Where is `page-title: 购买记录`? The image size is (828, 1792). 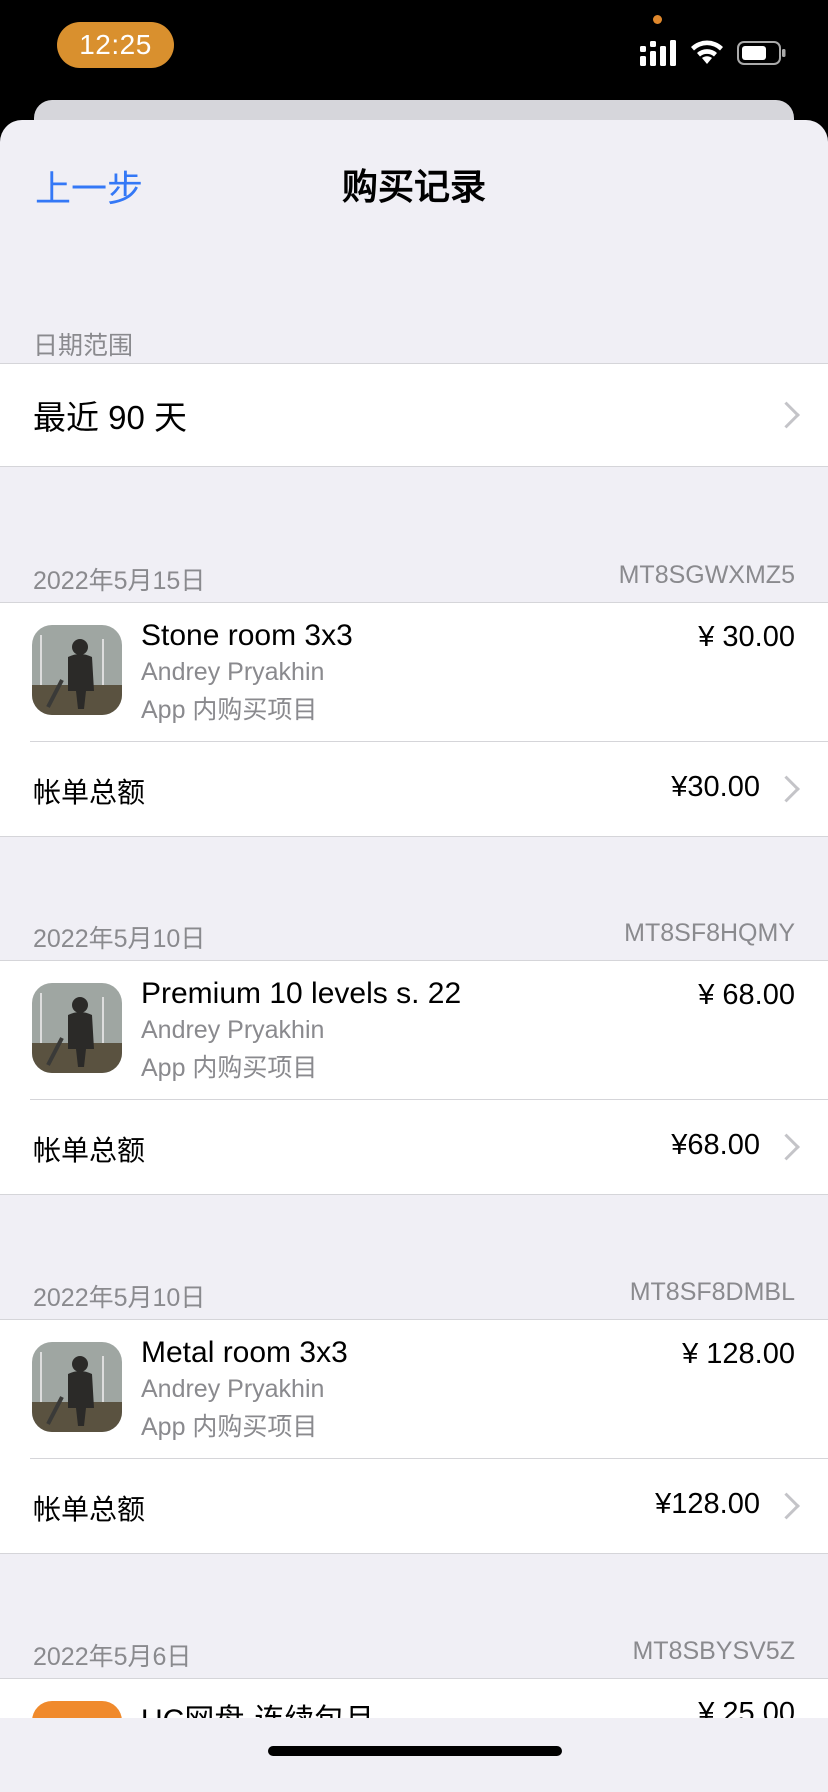
page-title: 购买记录 is located at coordinates (413, 186).